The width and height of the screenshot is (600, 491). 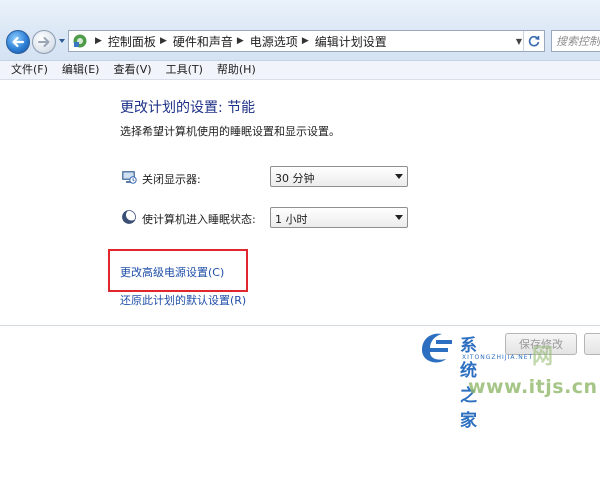 What do you see at coordinates (230, 131) in the screenshot?
I see `page-description: 选择希望计算机使用的睡眠设置和显示设置。` at bounding box center [230, 131].